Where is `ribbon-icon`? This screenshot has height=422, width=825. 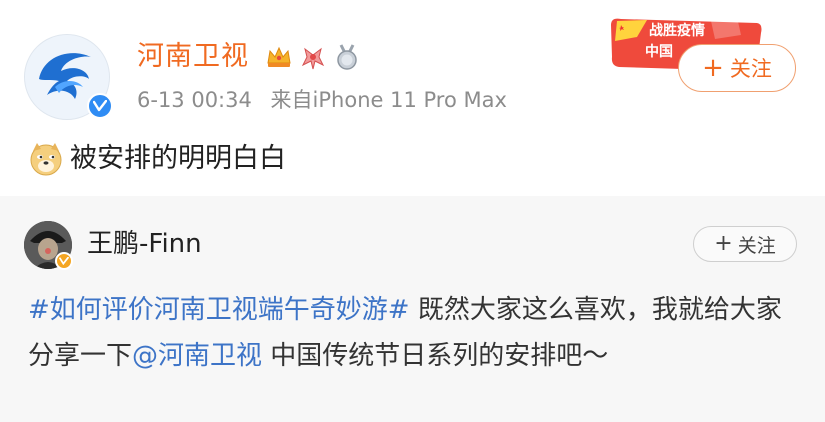
ribbon-icon is located at coordinates (313, 58).